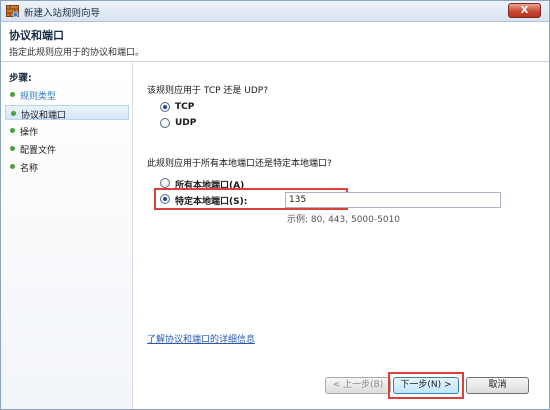 The image size is (550, 410). Describe the element at coordinates (29, 169) in the screenshot. I see `sidebar-item-label: 名称` at that location.